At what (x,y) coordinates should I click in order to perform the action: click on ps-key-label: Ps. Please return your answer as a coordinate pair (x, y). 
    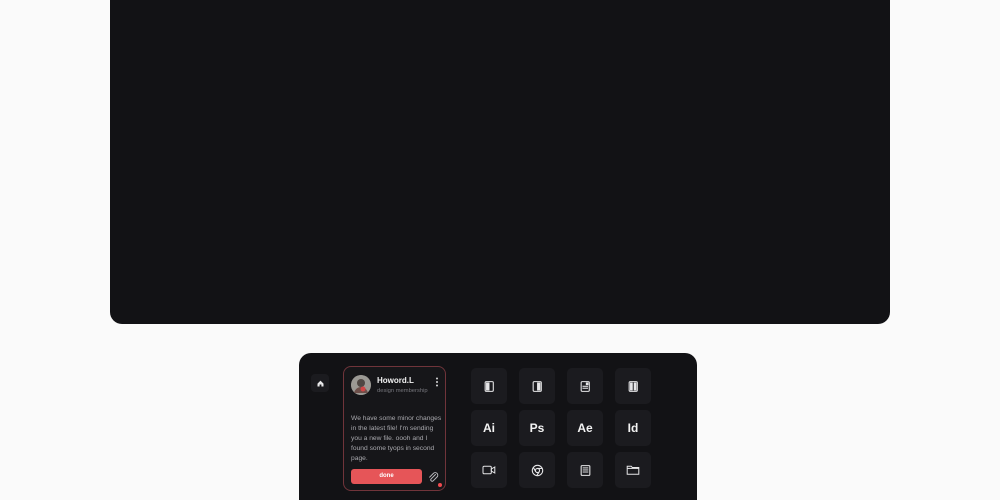
    Looking at the image, I should click on (537, 428).